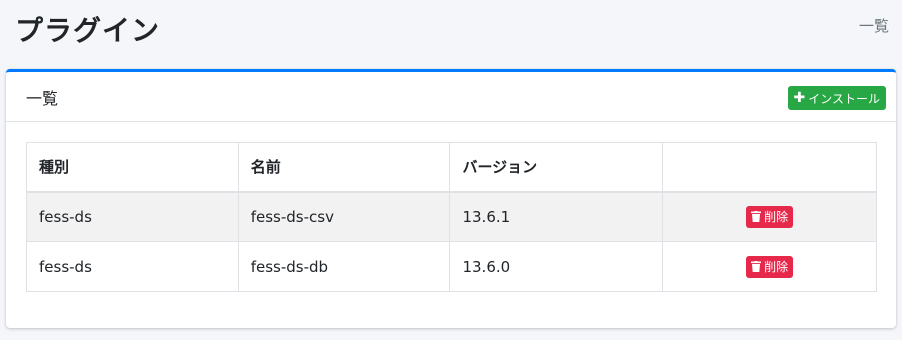 The width and height of the screenshot is (902, 340). I want to click on install-button: ✚ インストール, so click(836, 98).